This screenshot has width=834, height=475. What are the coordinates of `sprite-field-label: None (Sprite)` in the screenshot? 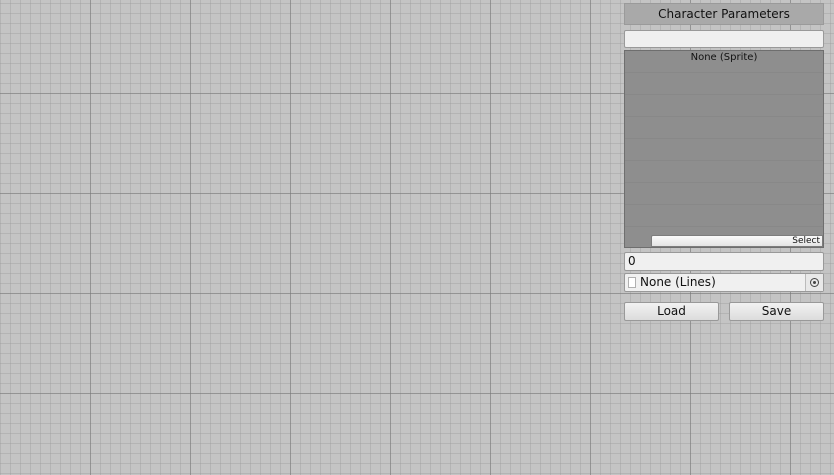 It's located at (724, 57).